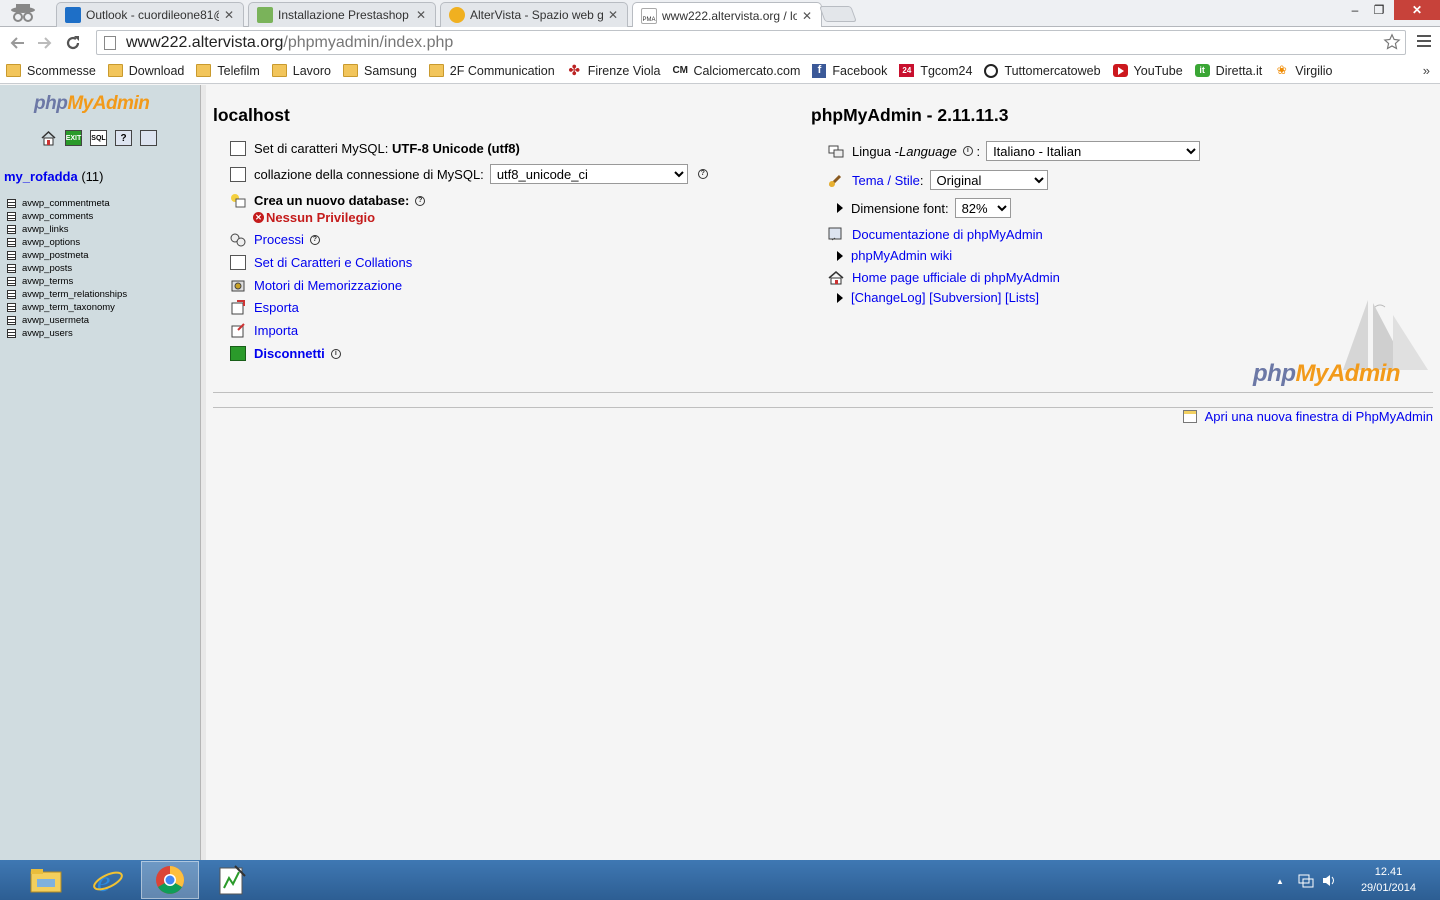  Describe the element at coordinates (1329, 880) in the screenshot. I see `volume-icon` at that location.